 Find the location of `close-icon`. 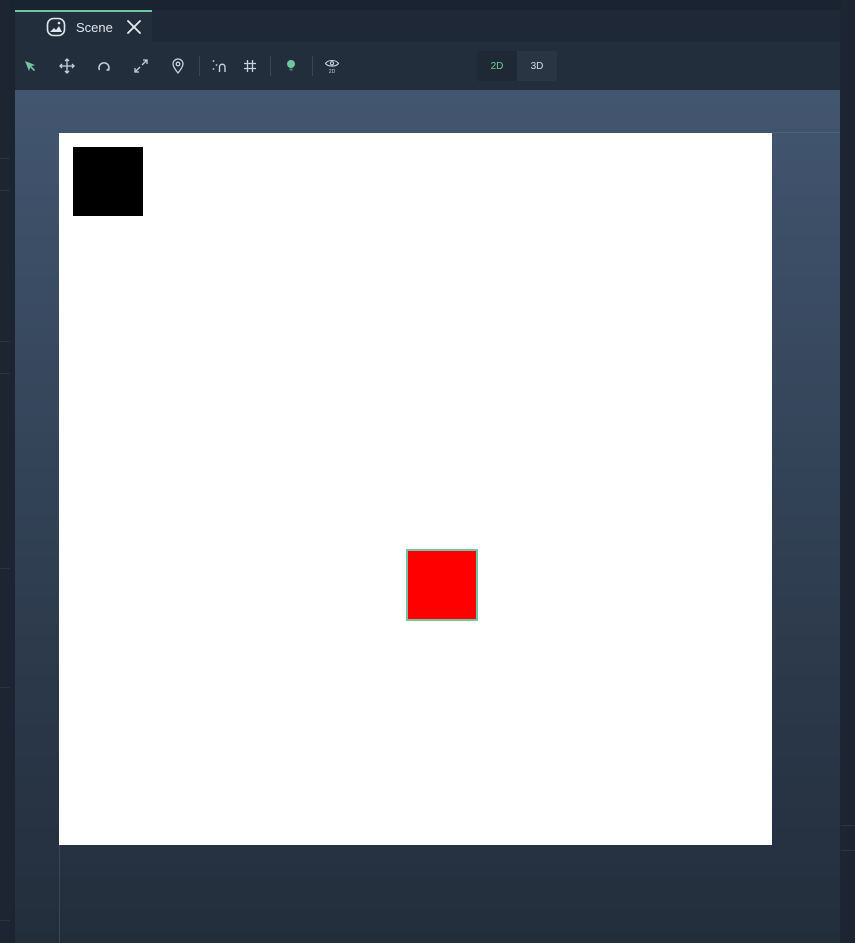

close-icon is located at coordinates (134, 27).